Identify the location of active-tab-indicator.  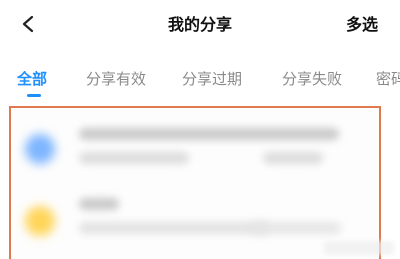
(34, 95).